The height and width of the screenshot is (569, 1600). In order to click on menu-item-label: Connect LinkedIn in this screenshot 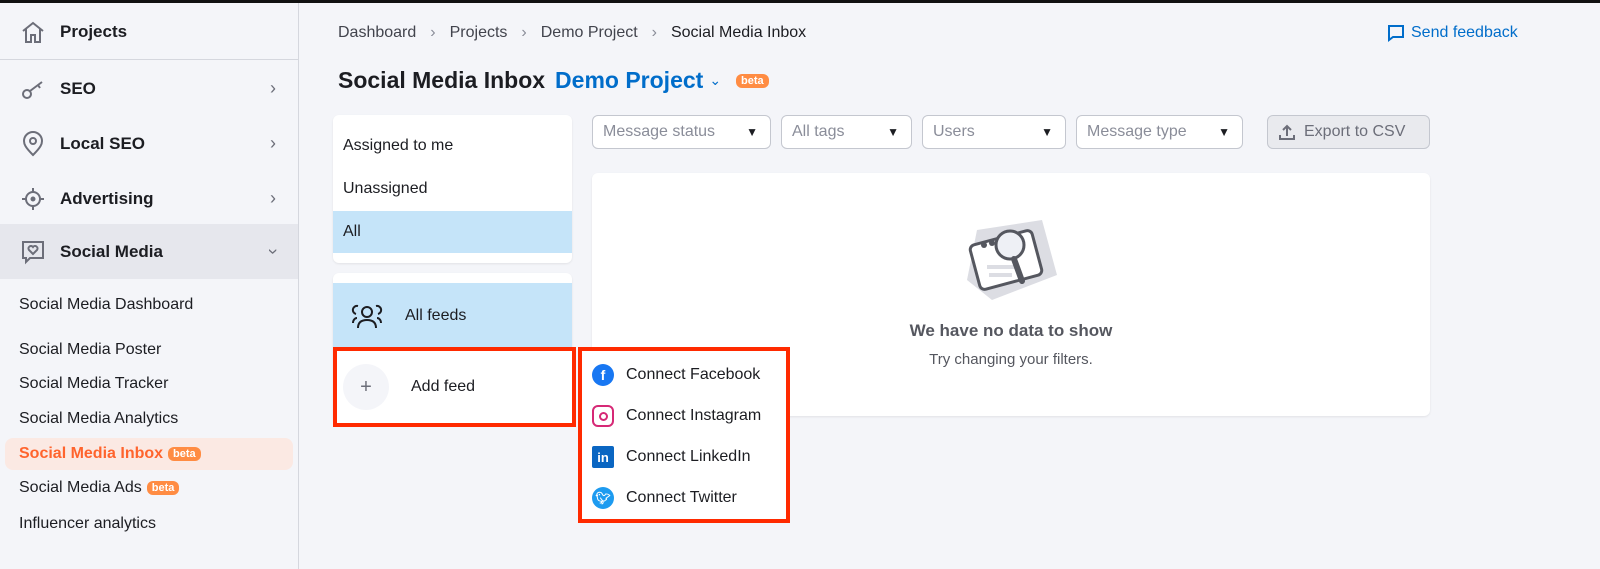, I will do `click(688, 456)`.